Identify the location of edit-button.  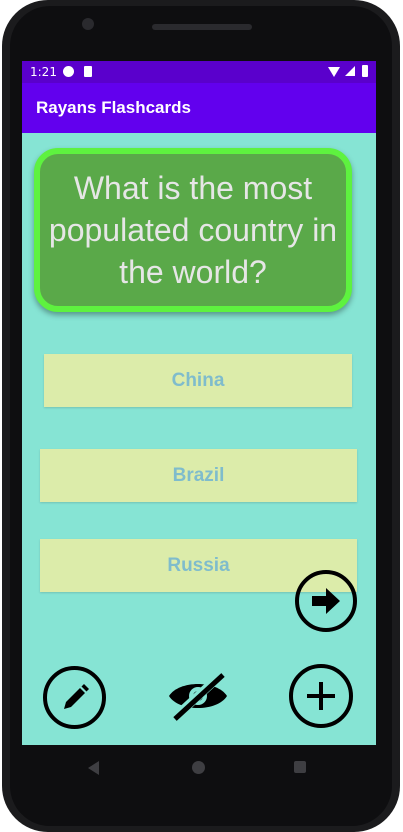
(74, 697).